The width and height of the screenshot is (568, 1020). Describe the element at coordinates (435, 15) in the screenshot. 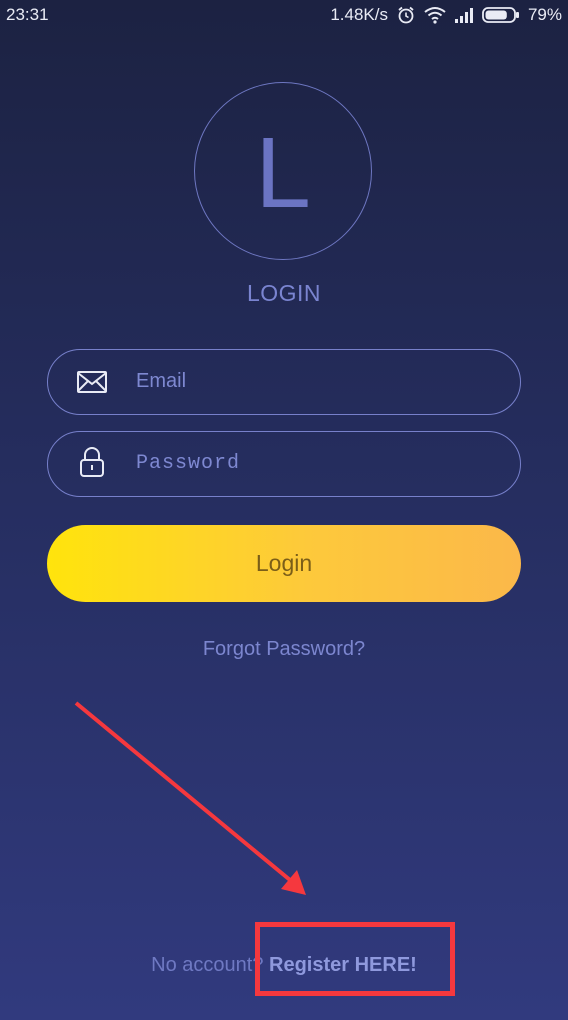

I see `wifi-icon` at that location.